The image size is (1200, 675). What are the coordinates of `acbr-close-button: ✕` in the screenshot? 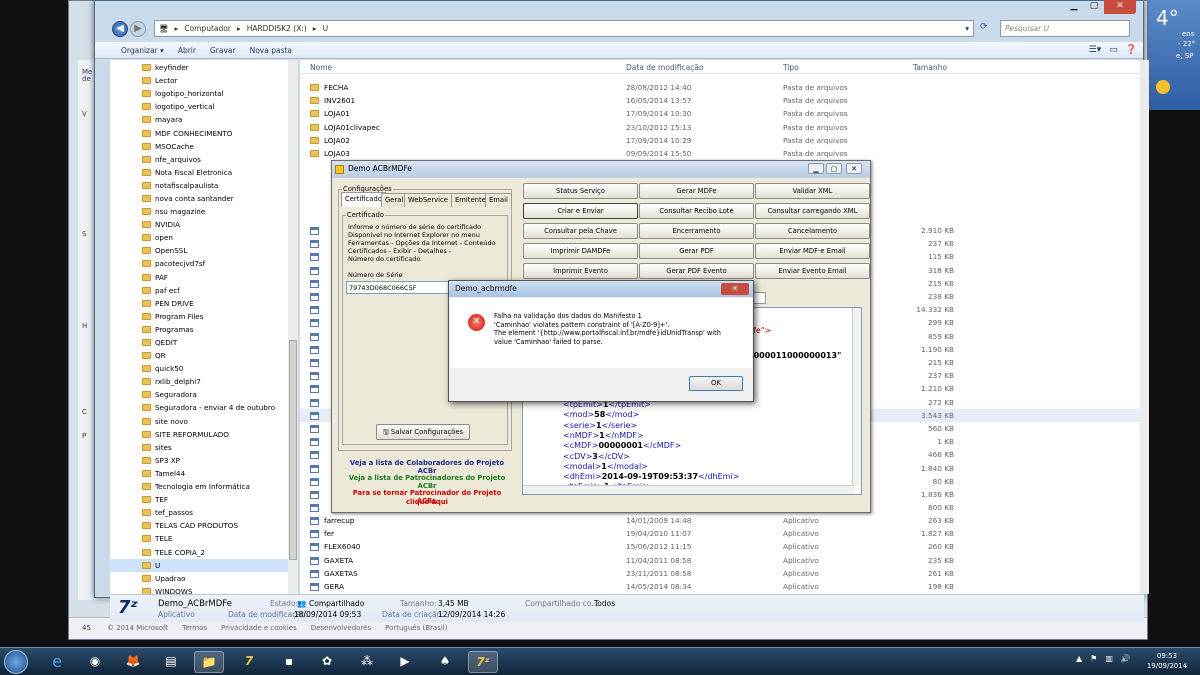 It's located at (854, 168).